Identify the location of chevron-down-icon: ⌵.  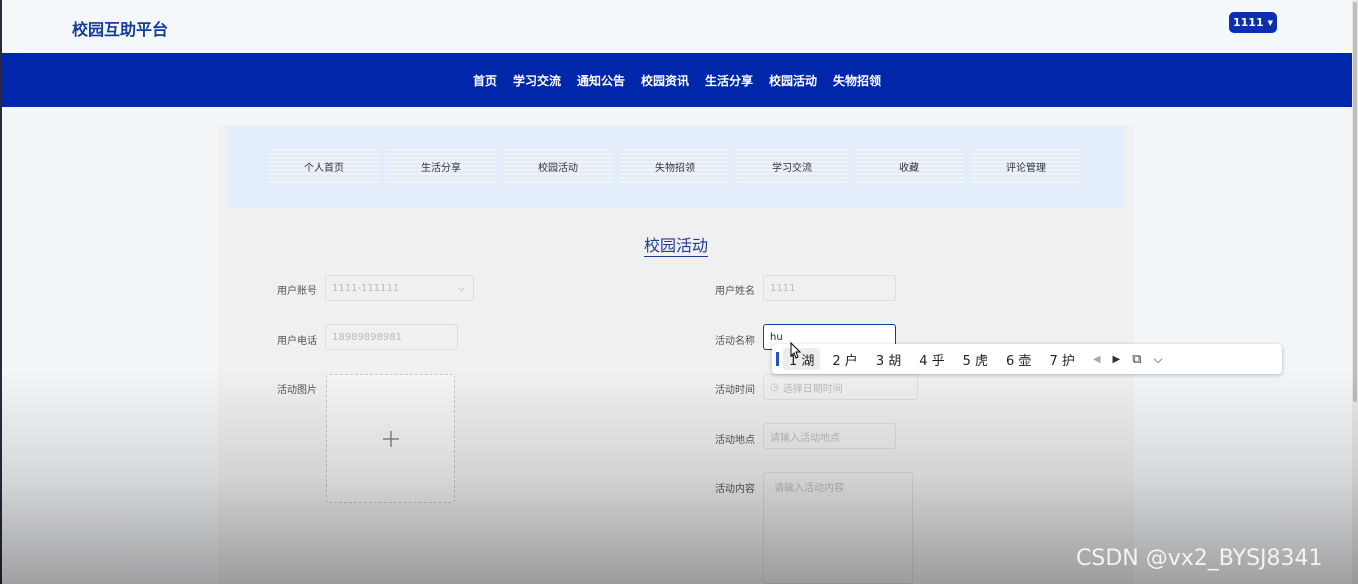
(461, 289).